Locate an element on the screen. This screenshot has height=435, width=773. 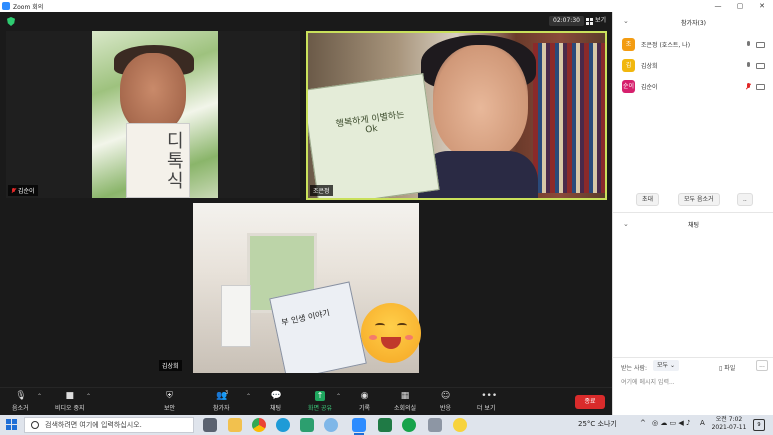
mute-all-button: 모두 음소거 is located at coordinates (699, 199).